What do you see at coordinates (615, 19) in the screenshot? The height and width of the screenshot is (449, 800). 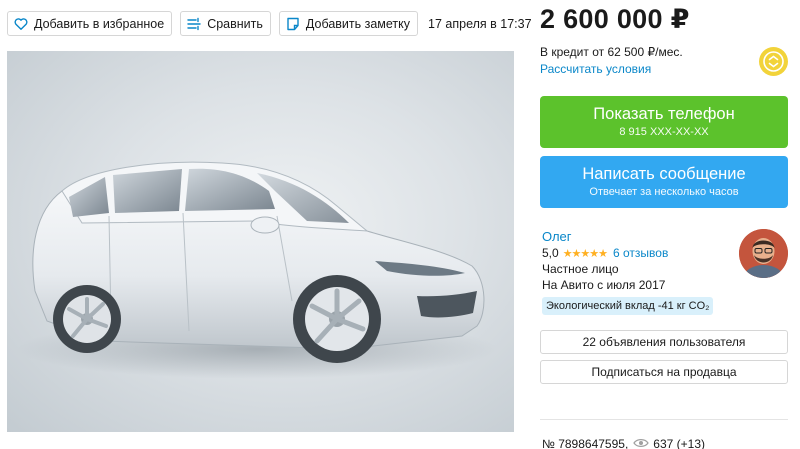 I see `price: 2 600 000 ₽` at bounding box center [615, 19].